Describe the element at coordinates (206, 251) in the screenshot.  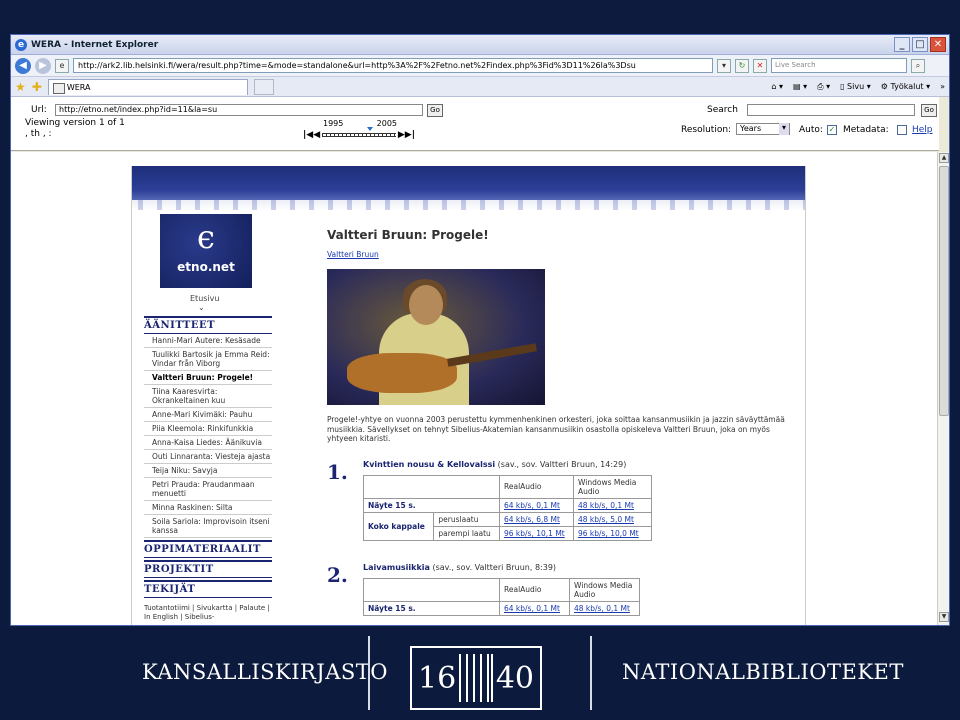
I see `etno-logo: ϵ etno.net` at that location.